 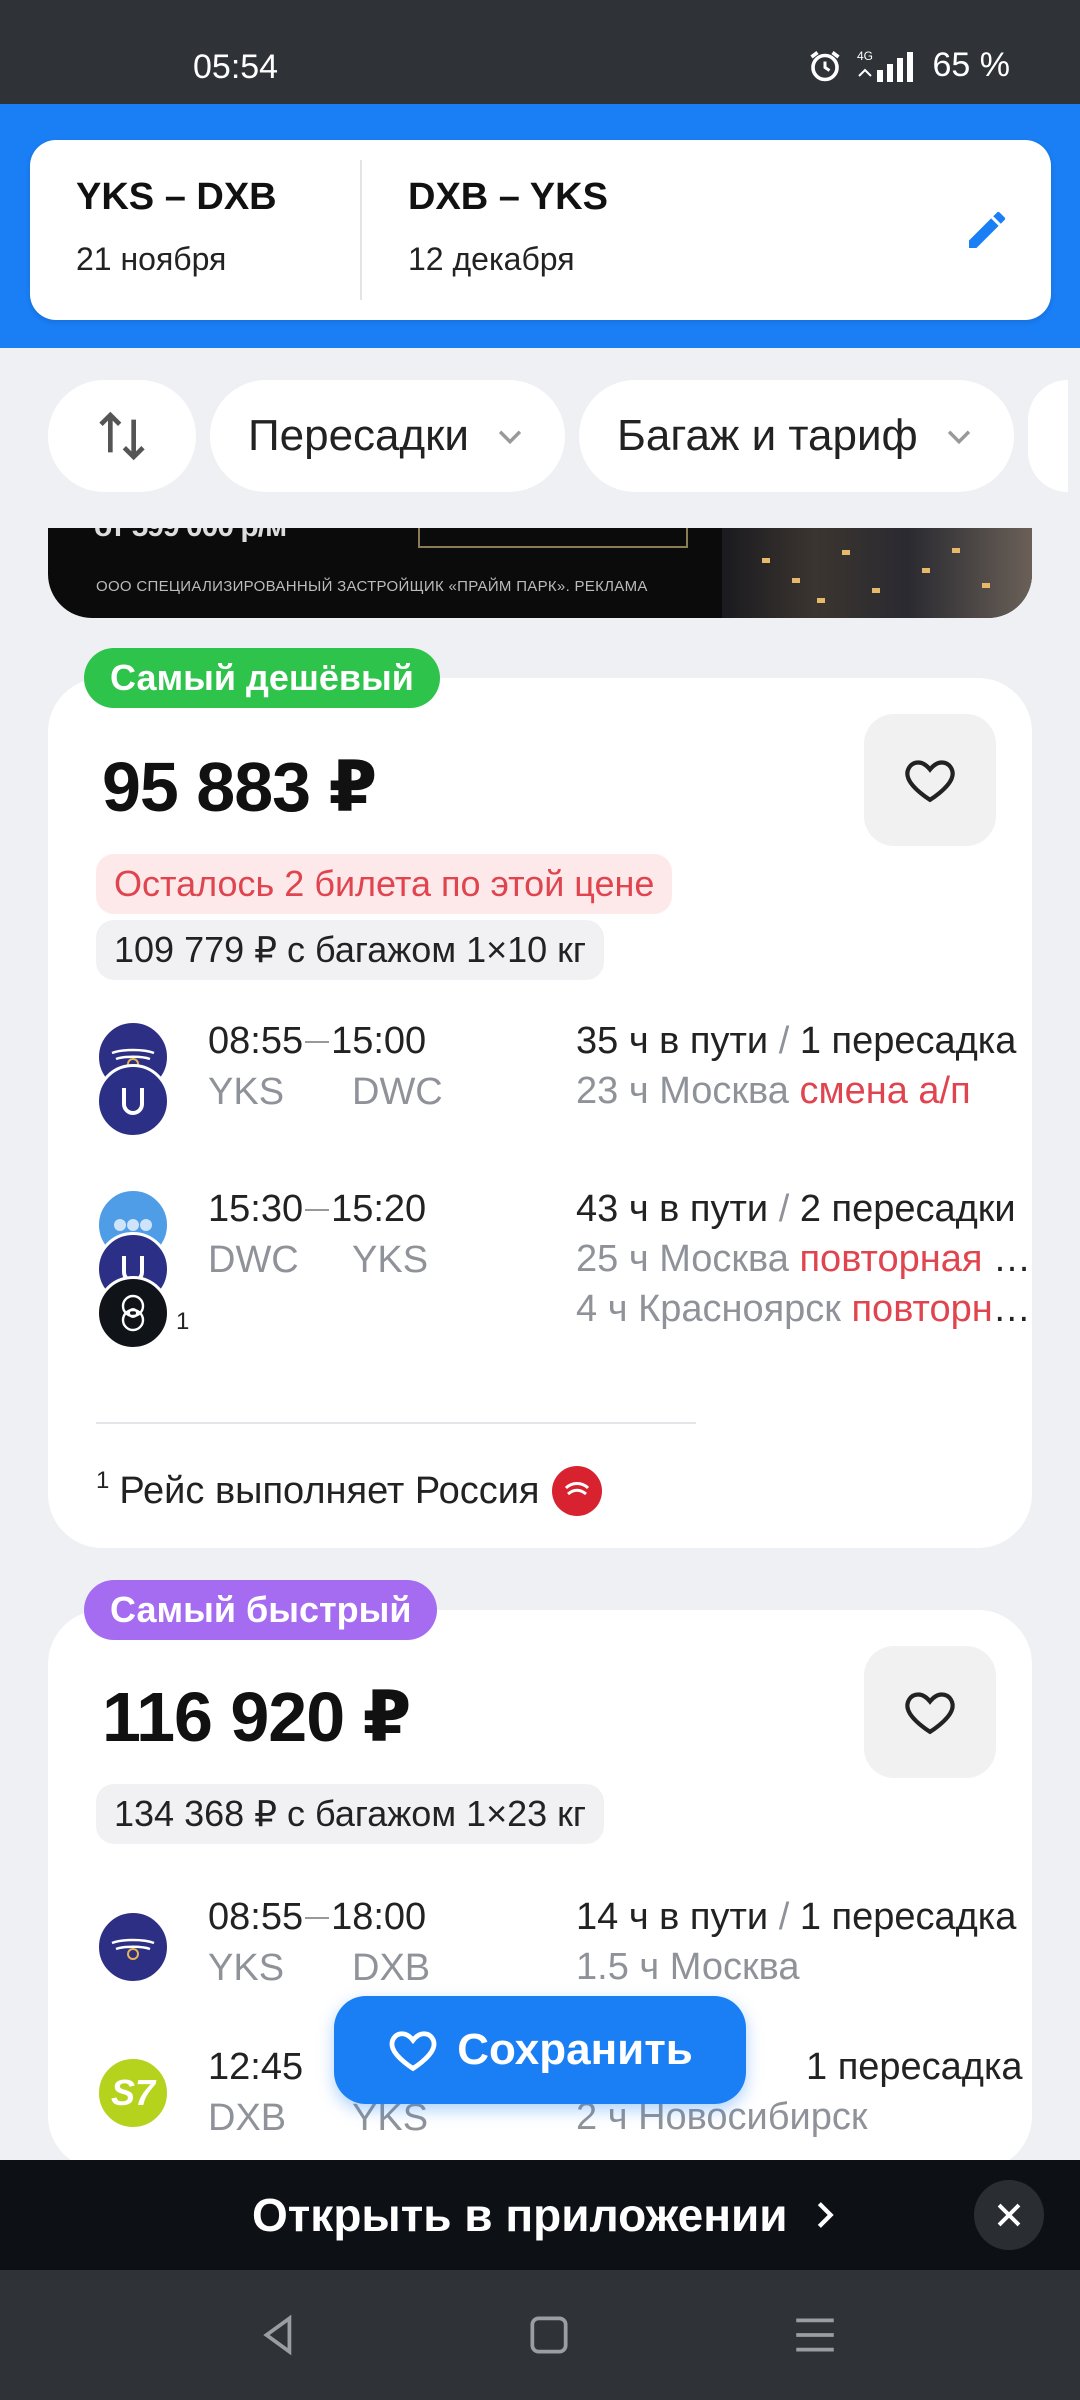 I want to click on ural-airlines-logo, so click(x=133, y=1101).